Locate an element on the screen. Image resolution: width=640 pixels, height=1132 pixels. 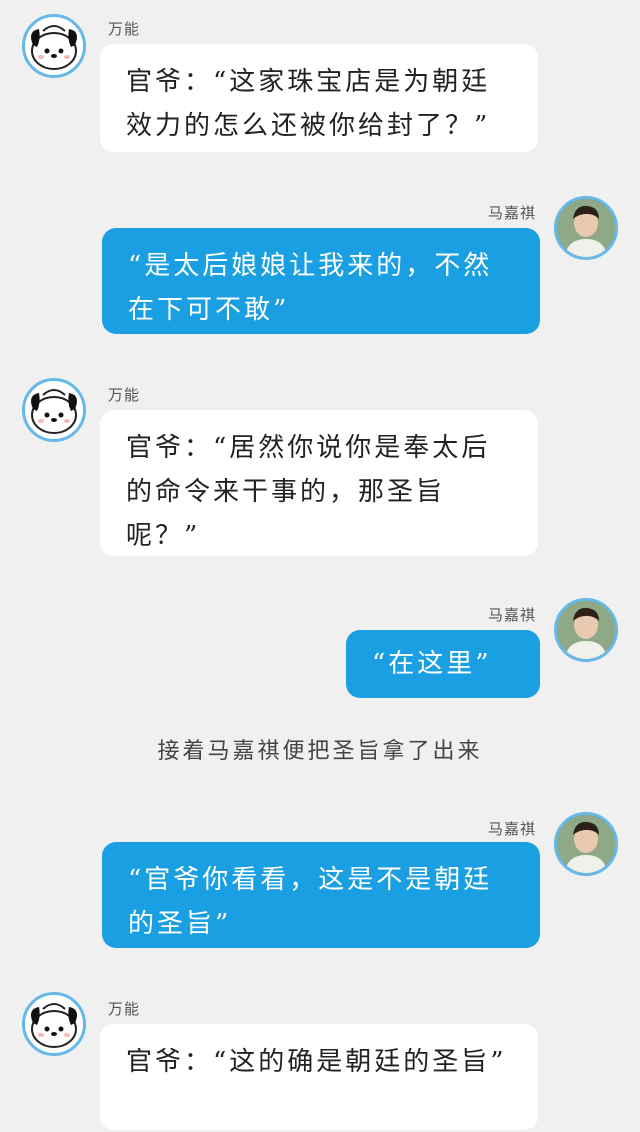
message-bubble: 官爷：“这的确是朝廷的圣旨” is located at coordinates (319, 1077).